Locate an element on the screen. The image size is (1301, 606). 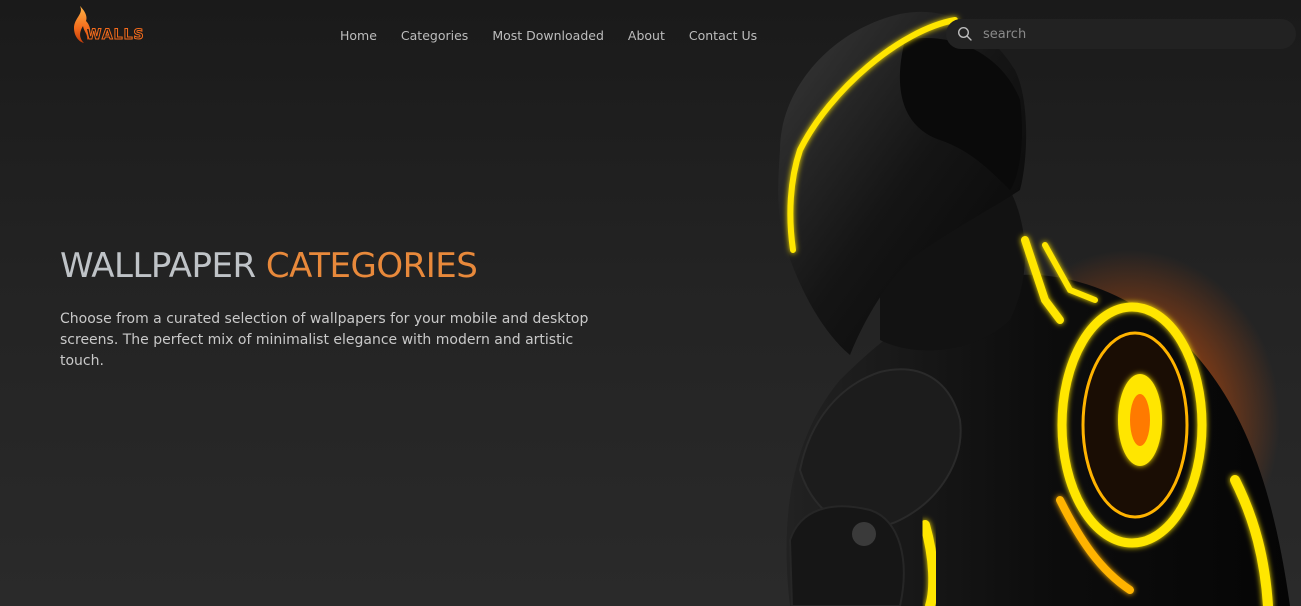
nav-about: About is located at coordinates (646, 35).